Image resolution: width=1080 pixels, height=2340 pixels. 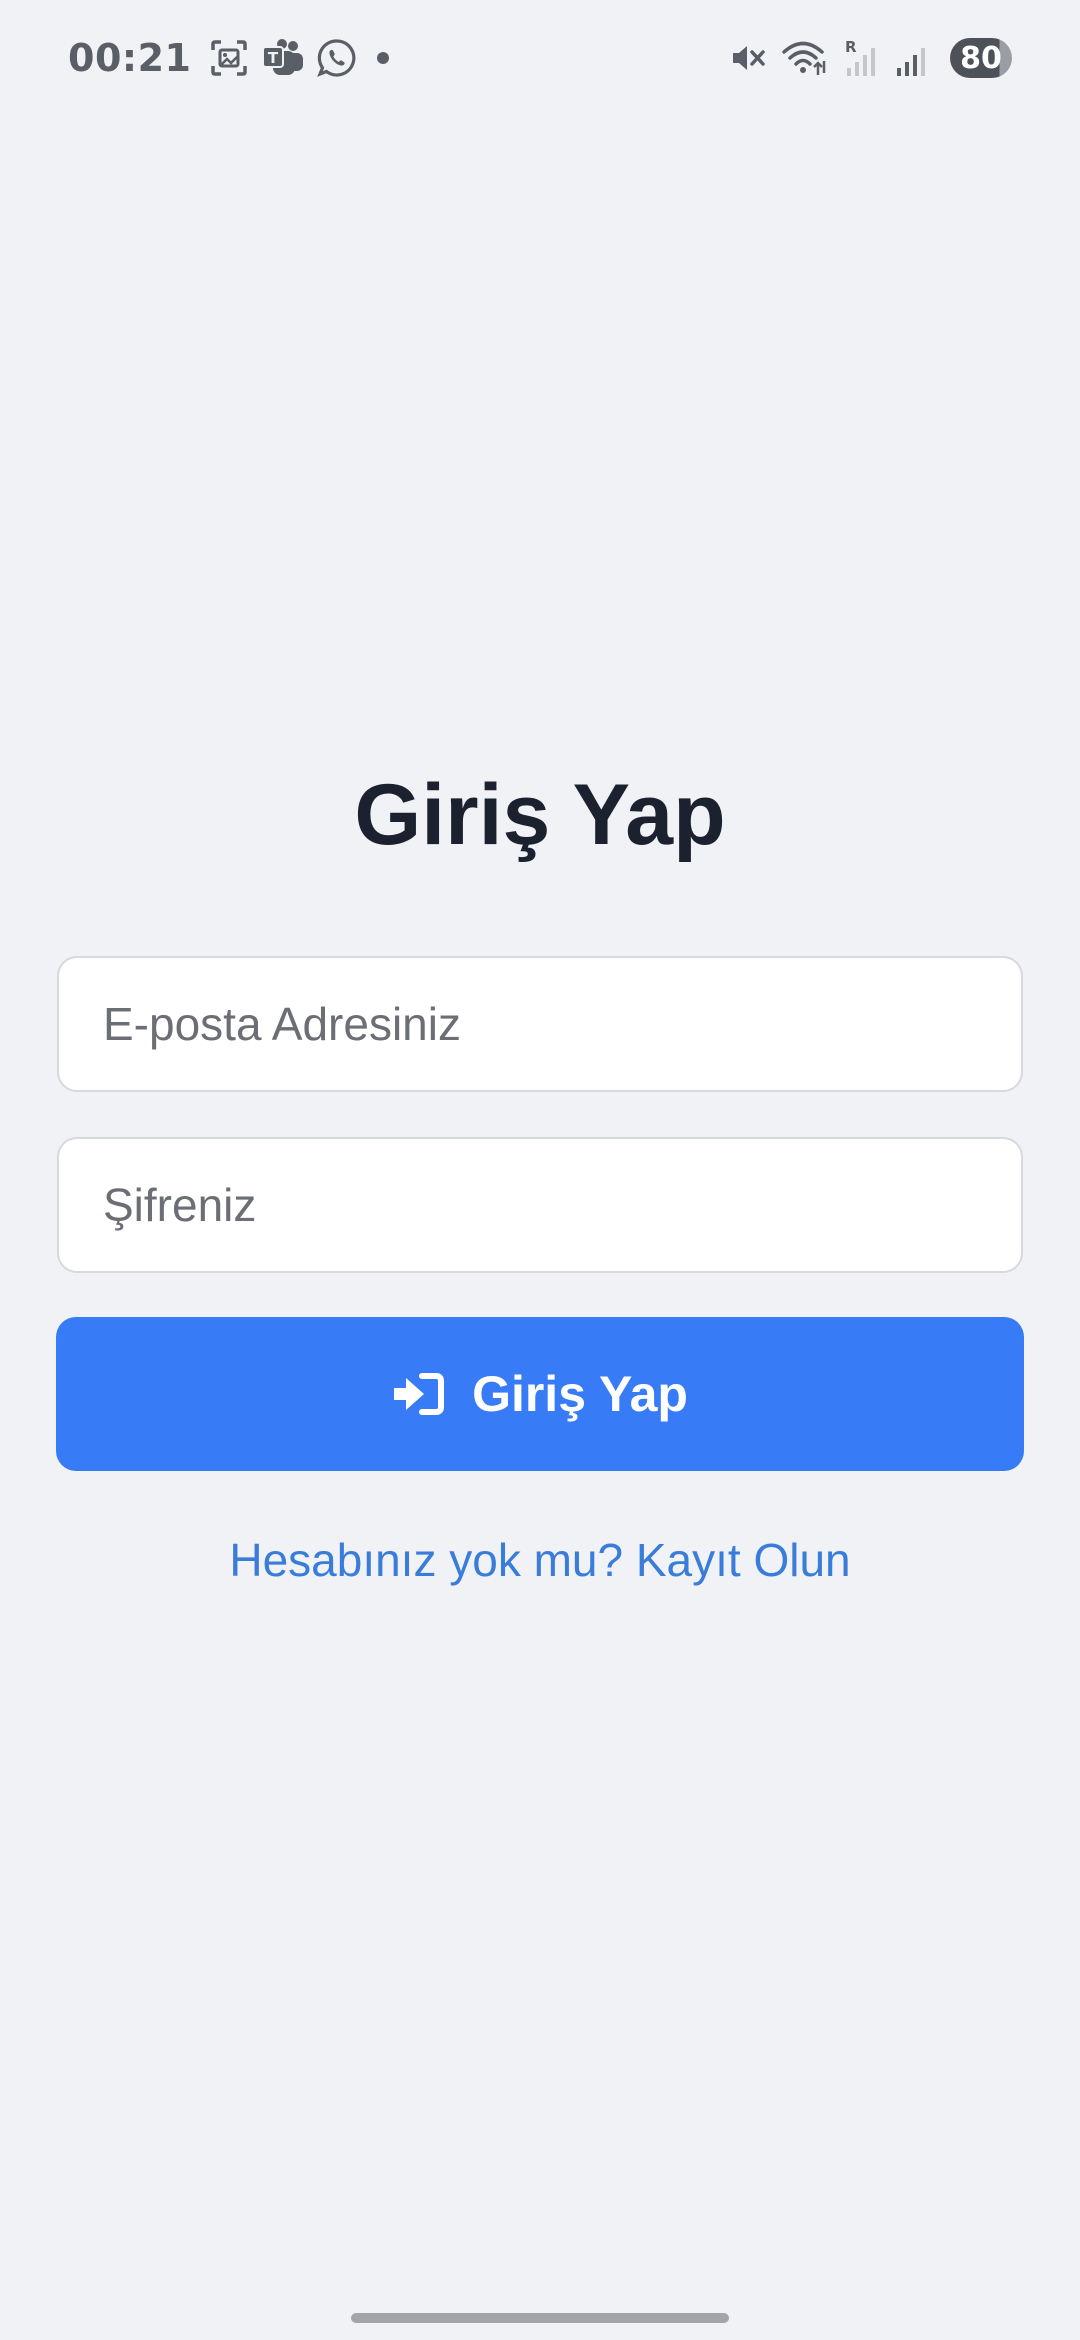 What do you see at coordinates (540, 2318) in the screenshot?
I see `gesture-navigation-bar` at bounding box center [540, 2318].